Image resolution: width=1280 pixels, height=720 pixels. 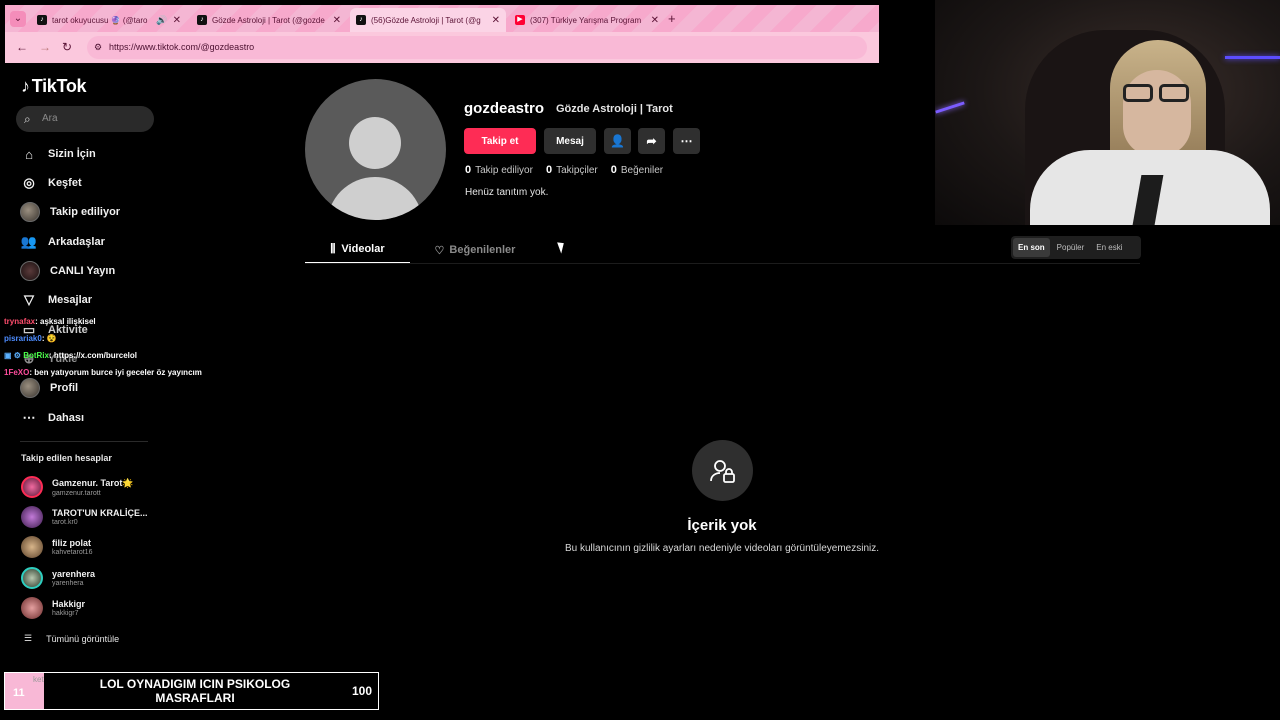 What do you see at coordinates (25, 86) in the screenshot?
I see `tiktok-note-icon: ♪` at bounding box center [25, 86].